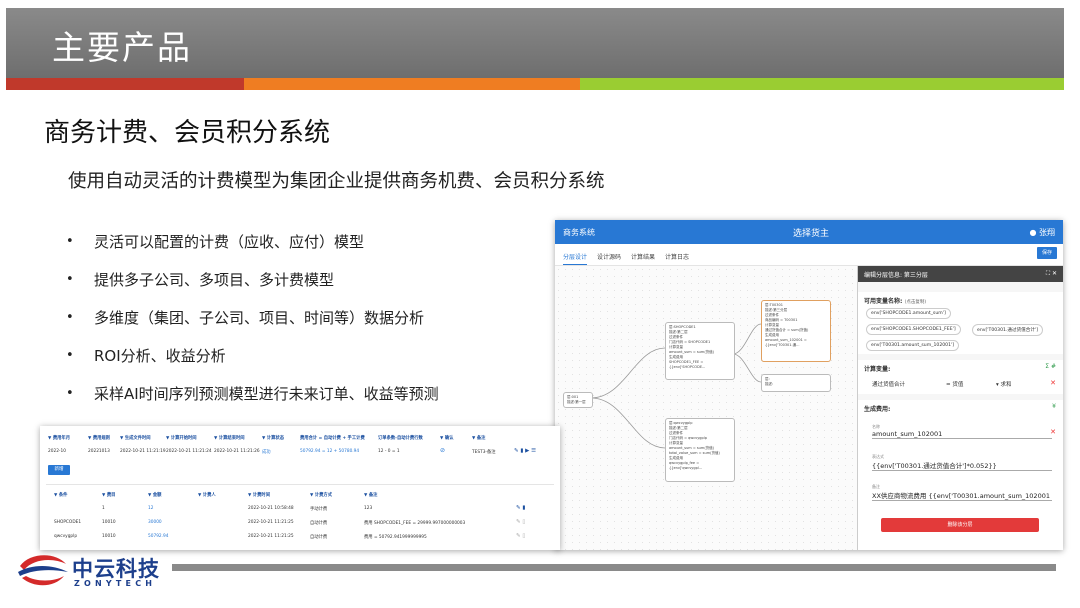 Image resolution: width=1080 pixels, height=608 pixels. Describe the element at coordinates (960, 525) in the screenshot. I see `delete-layer-button: 删除该分层` at that location.